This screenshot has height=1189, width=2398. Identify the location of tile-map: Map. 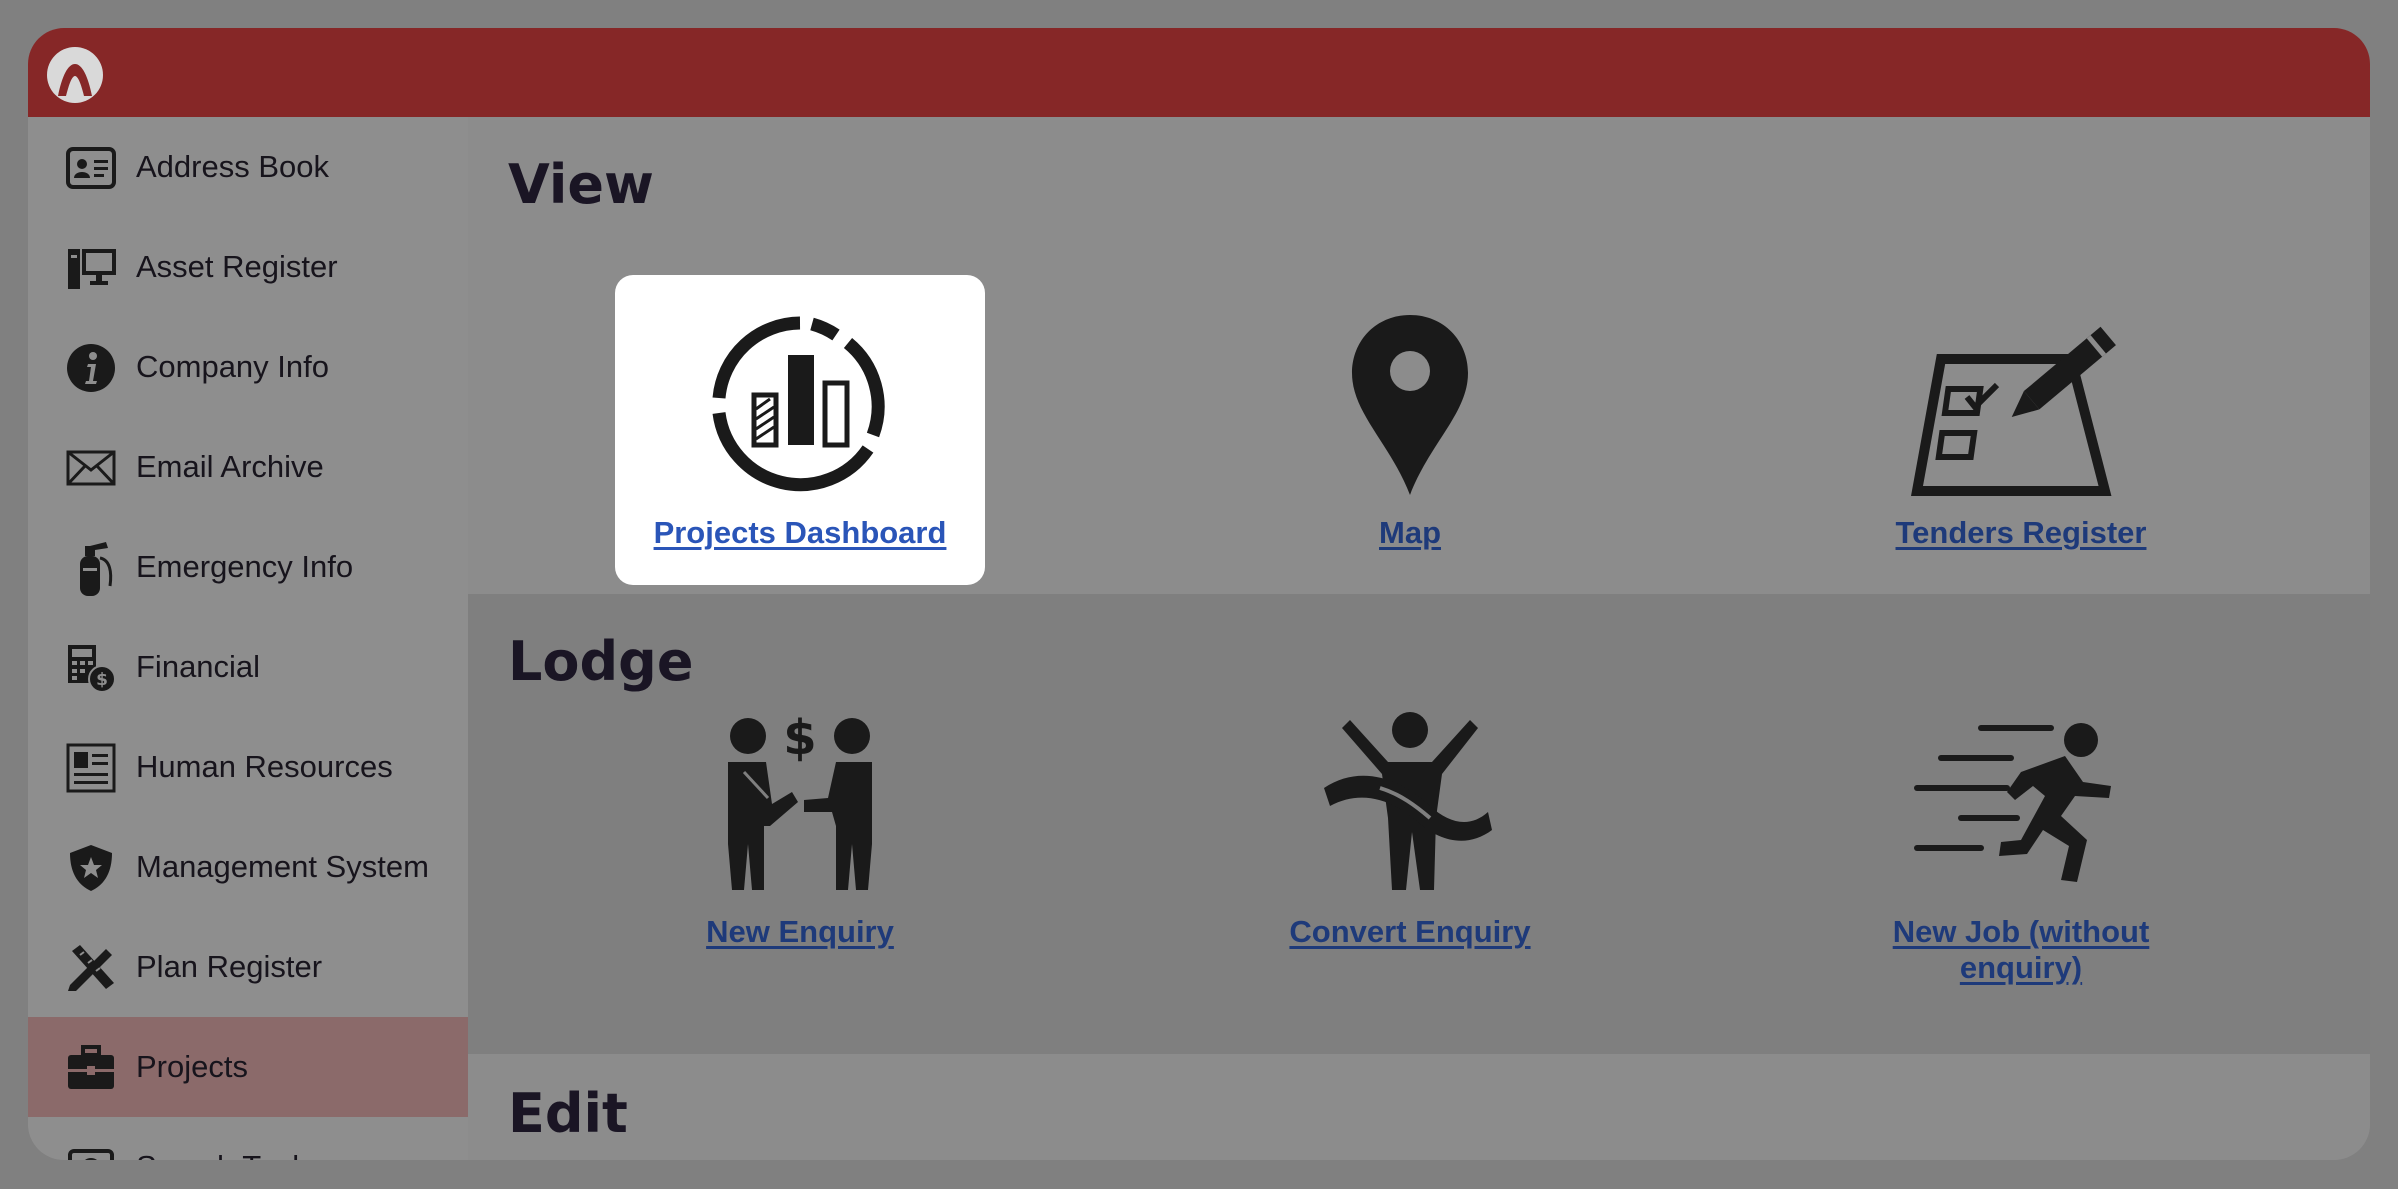
(1410, 430).